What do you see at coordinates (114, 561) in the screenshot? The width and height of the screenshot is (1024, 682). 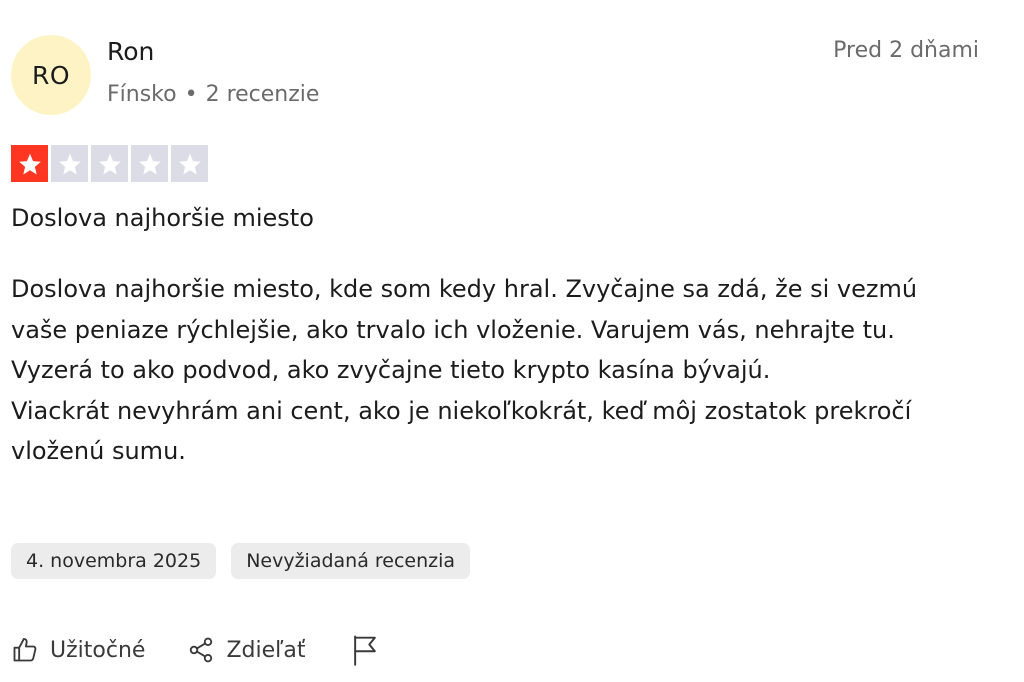 I see `date-tag: 4. novembra 2025` at bounding box center [114, 561].